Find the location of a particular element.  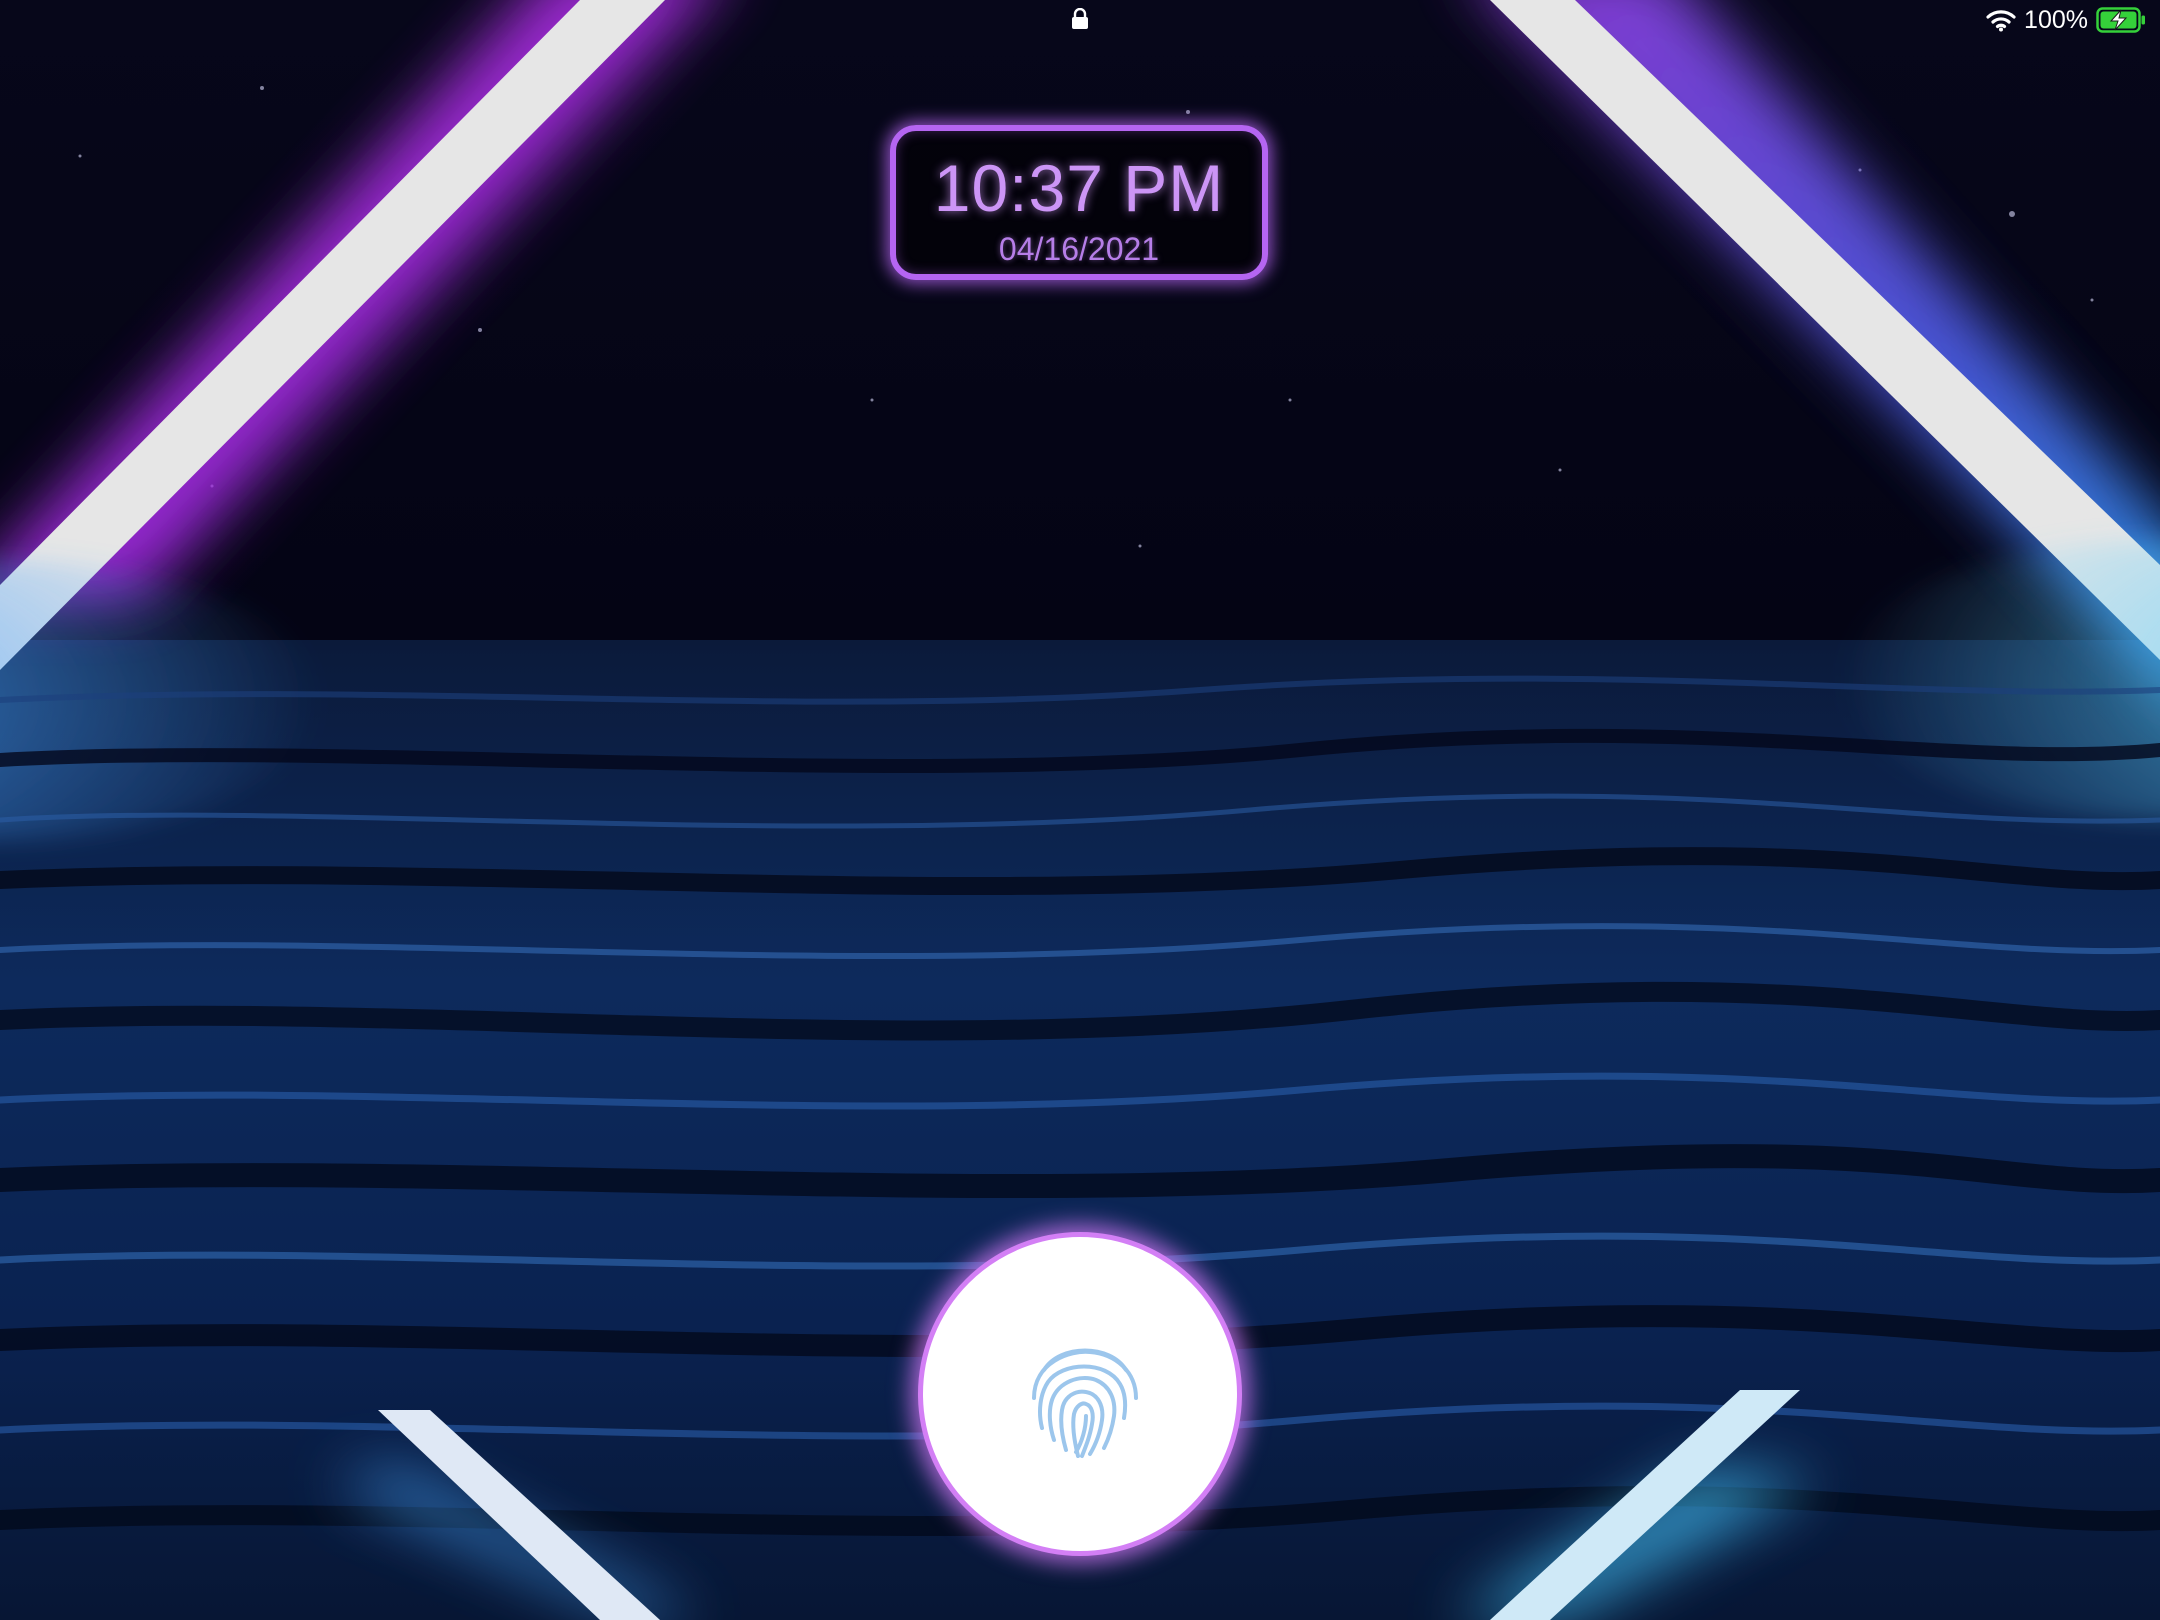

clock-widget: 10:37 PM 04/16/2021 is located at coordinates (1079, 202).